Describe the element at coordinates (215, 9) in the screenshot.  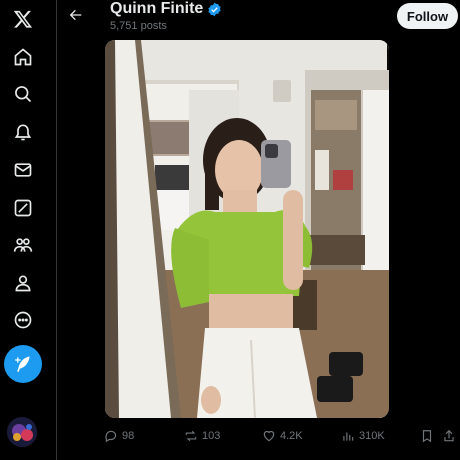
I see `verified-badge-icon` at that location.